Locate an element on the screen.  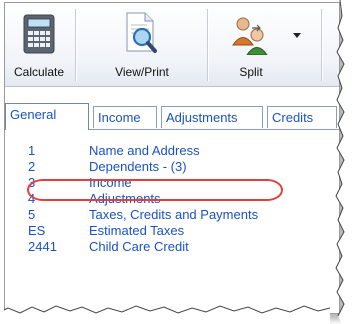
form-link: Taxes, Credits and Payments is located at coordinates (173, 214).